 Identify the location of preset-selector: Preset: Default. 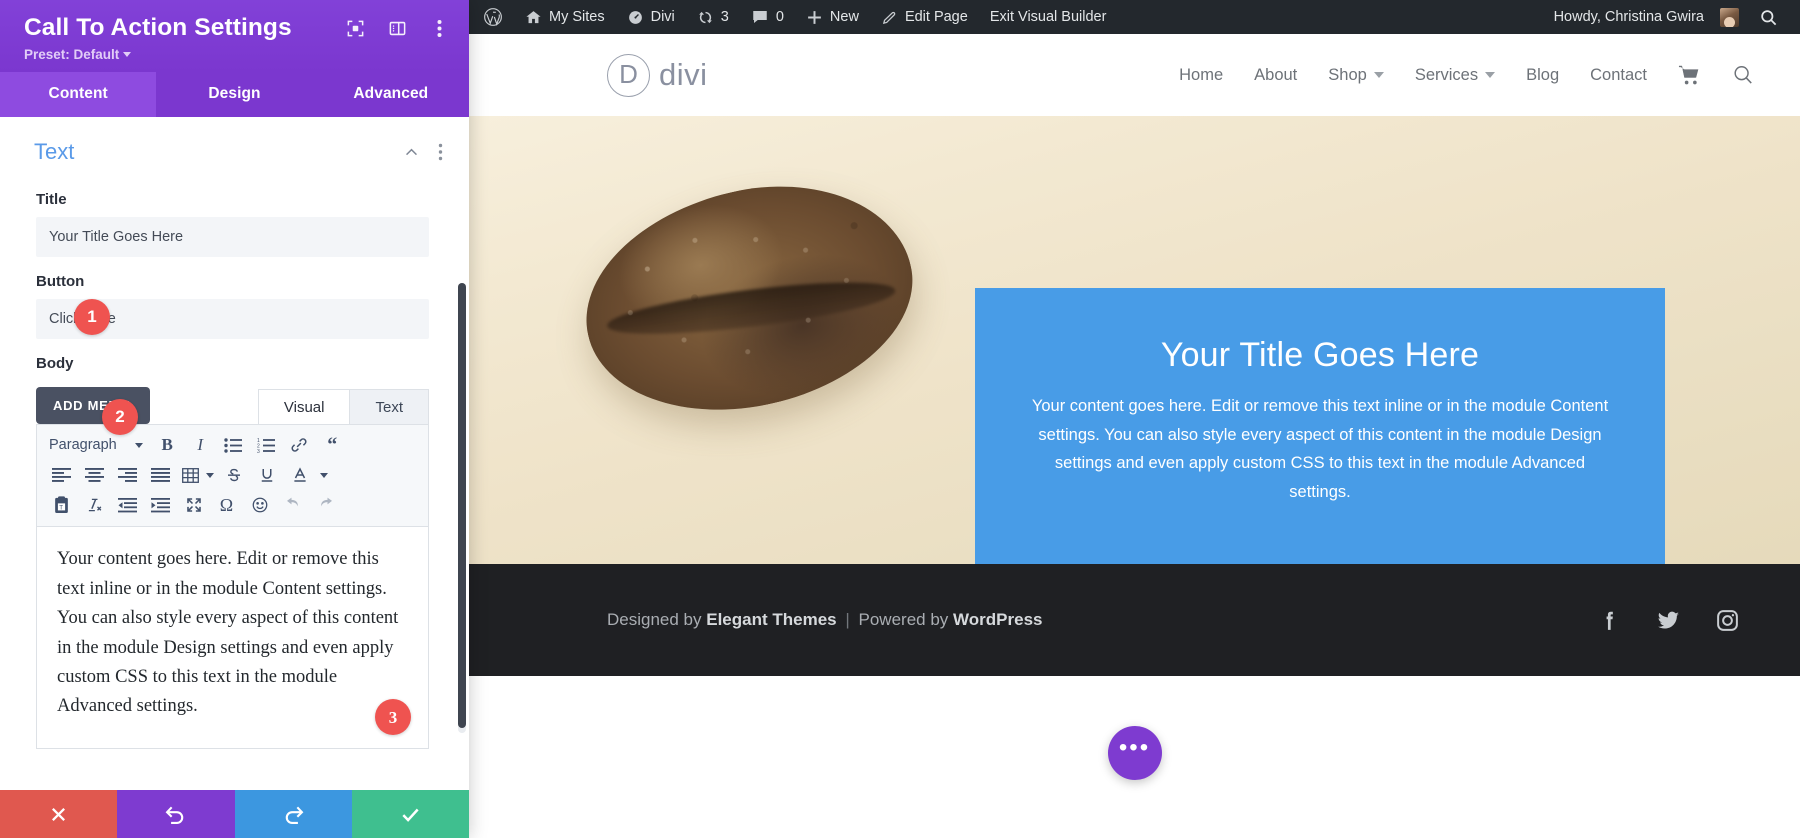
(236, 54).